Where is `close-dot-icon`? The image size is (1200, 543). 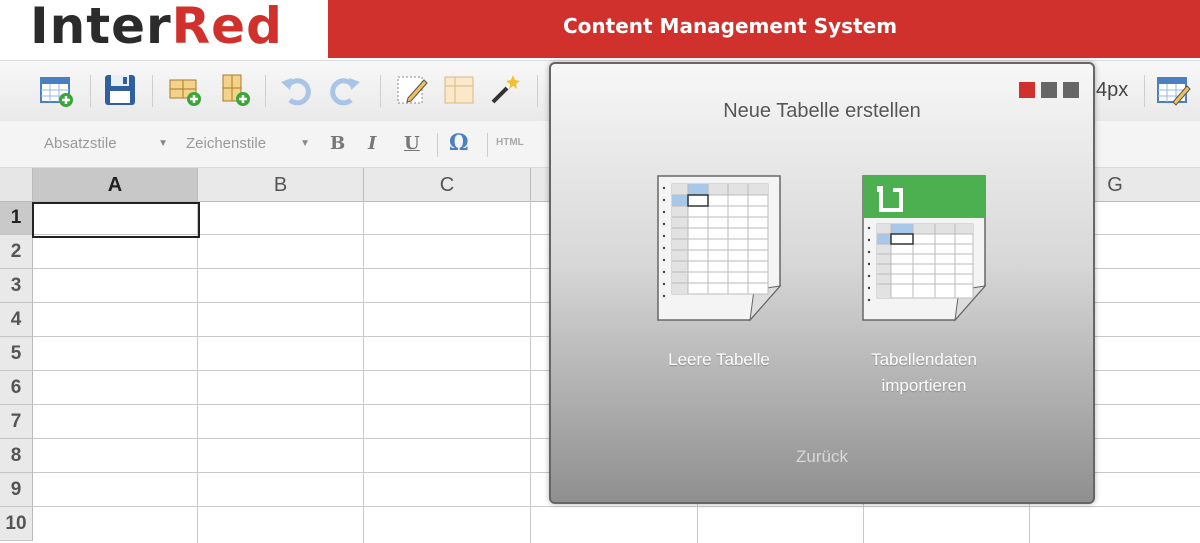
close-dot-icon is located at coordinates (1027, 90).